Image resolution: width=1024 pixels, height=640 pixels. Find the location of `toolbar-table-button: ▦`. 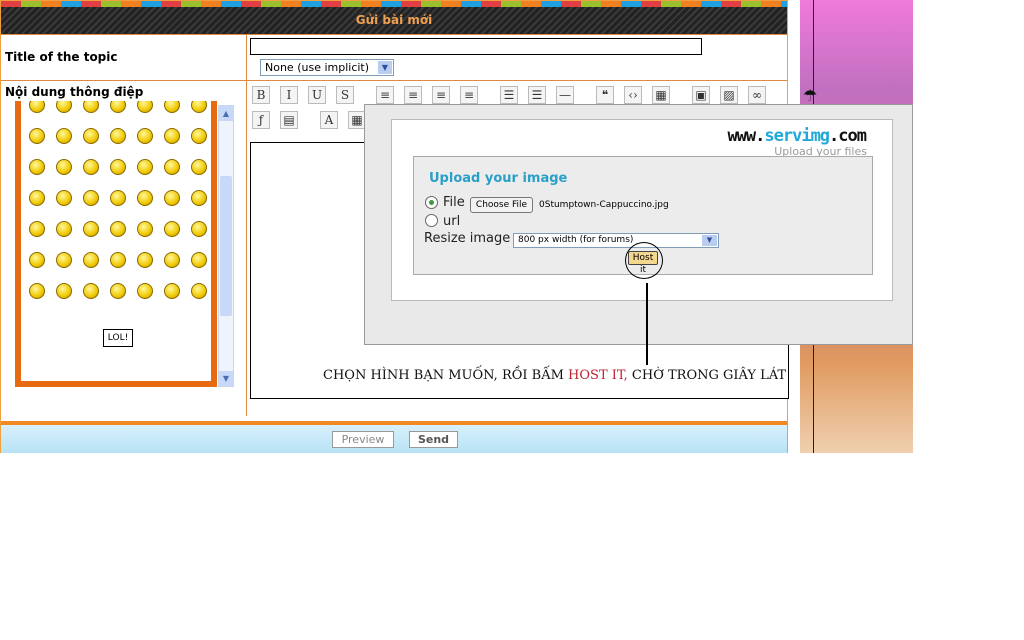

toolbar-table-button: ▦ is located at coordinates (661, 95).